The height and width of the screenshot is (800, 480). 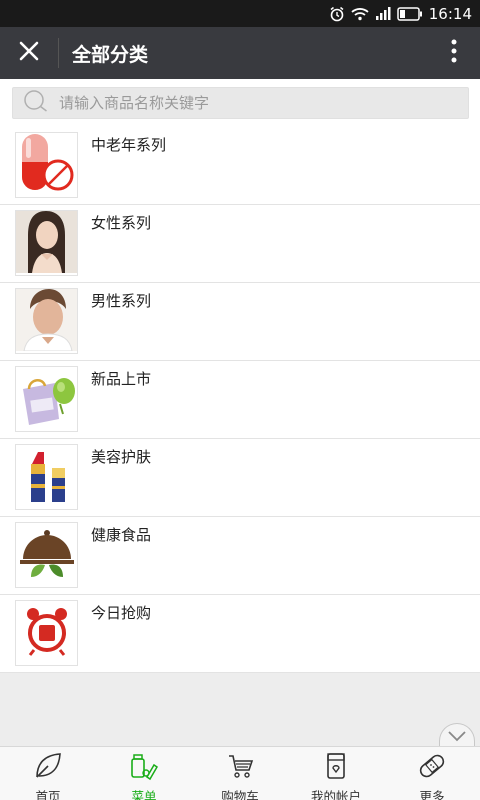 I want to click on woman-portrait-icon, so click(x=46, y=243).